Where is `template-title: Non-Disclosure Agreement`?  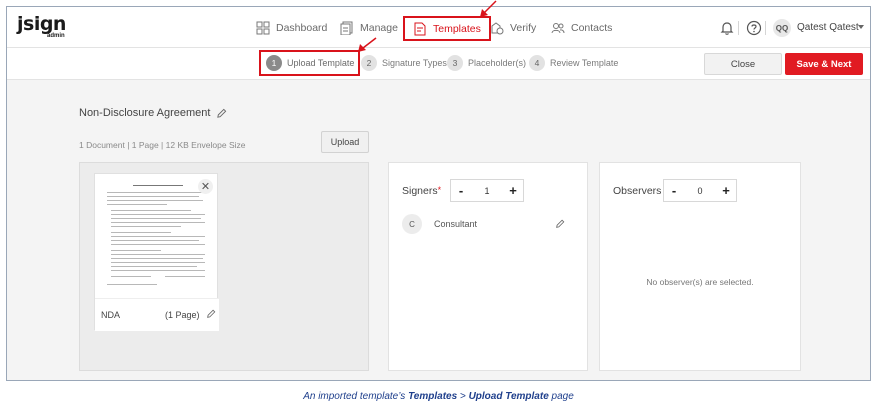
template-title: Non-Disclosure Agreement is located at coordinates (153, 113).